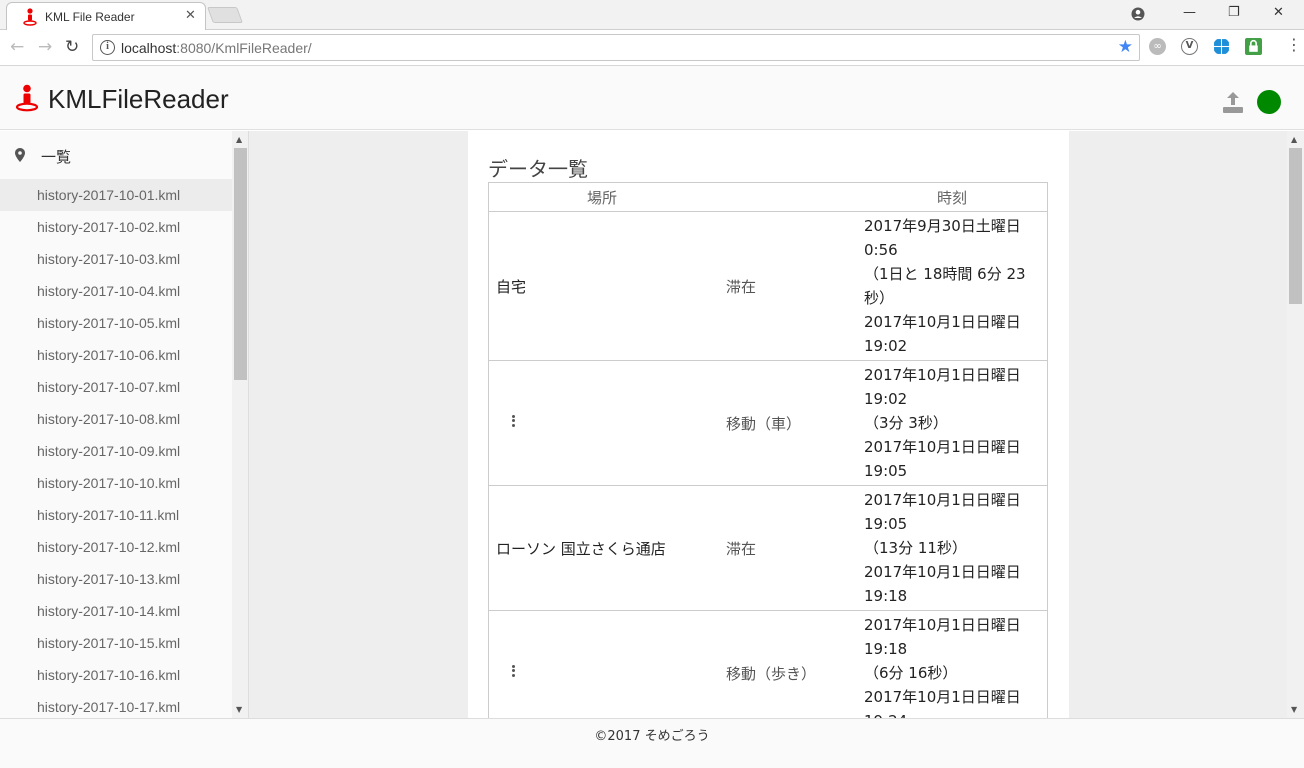  Describe the element at coordinates (942, 334) in the screenshot. I see `time-end: 2017年10月1日日曜日 19:02` at that location.